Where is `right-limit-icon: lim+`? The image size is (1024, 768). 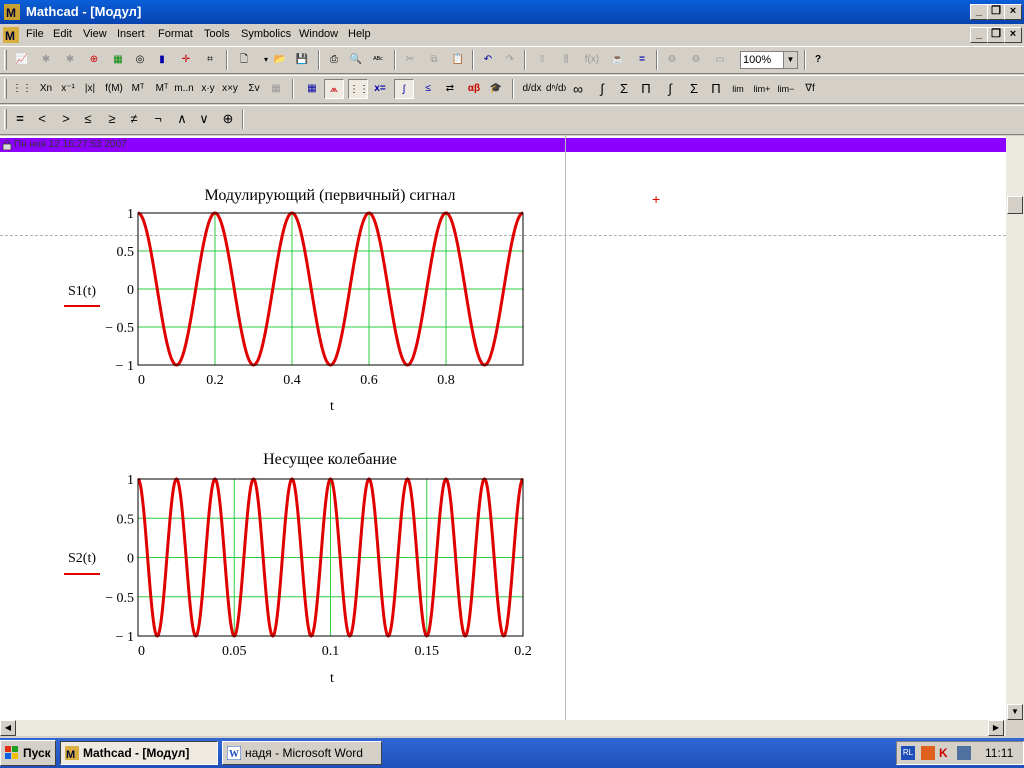
right-limit-icon: lim+ is located at coordinates (762, 89).